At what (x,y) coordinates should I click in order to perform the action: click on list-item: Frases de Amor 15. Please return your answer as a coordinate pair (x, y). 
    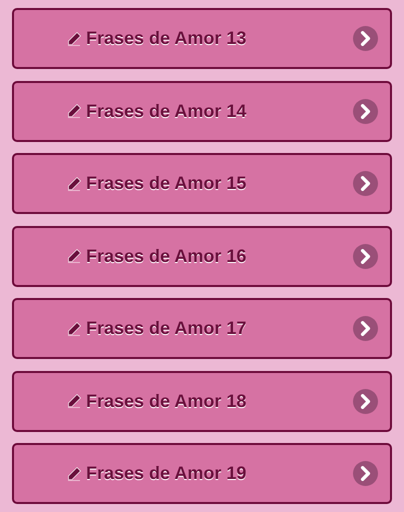
    Looking at the image, I should click on (202, 183).